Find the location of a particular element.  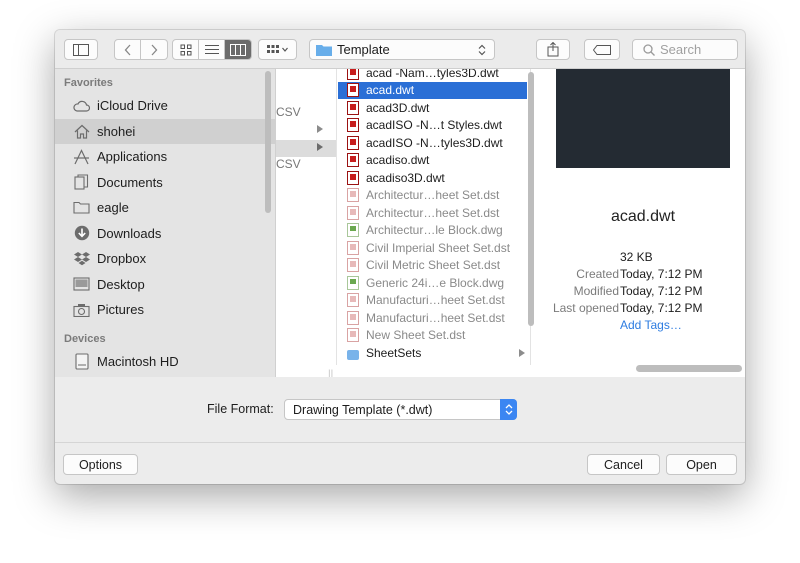

sidebar-item-label: iCloud Drive is located at coordinates (132, 106).